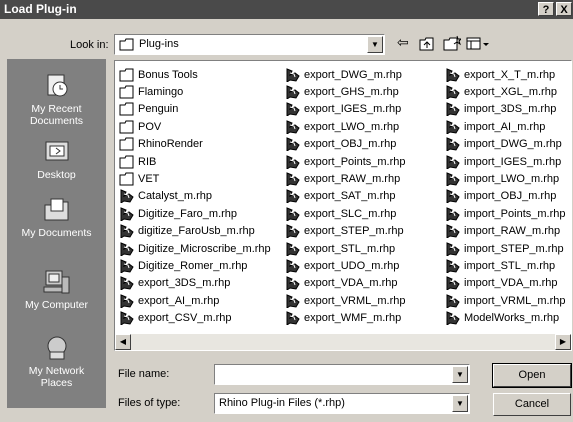  Describe the element at coordinates (563, 342) in the screenshot. I see `scroll-right-icon: ▶` at that location.